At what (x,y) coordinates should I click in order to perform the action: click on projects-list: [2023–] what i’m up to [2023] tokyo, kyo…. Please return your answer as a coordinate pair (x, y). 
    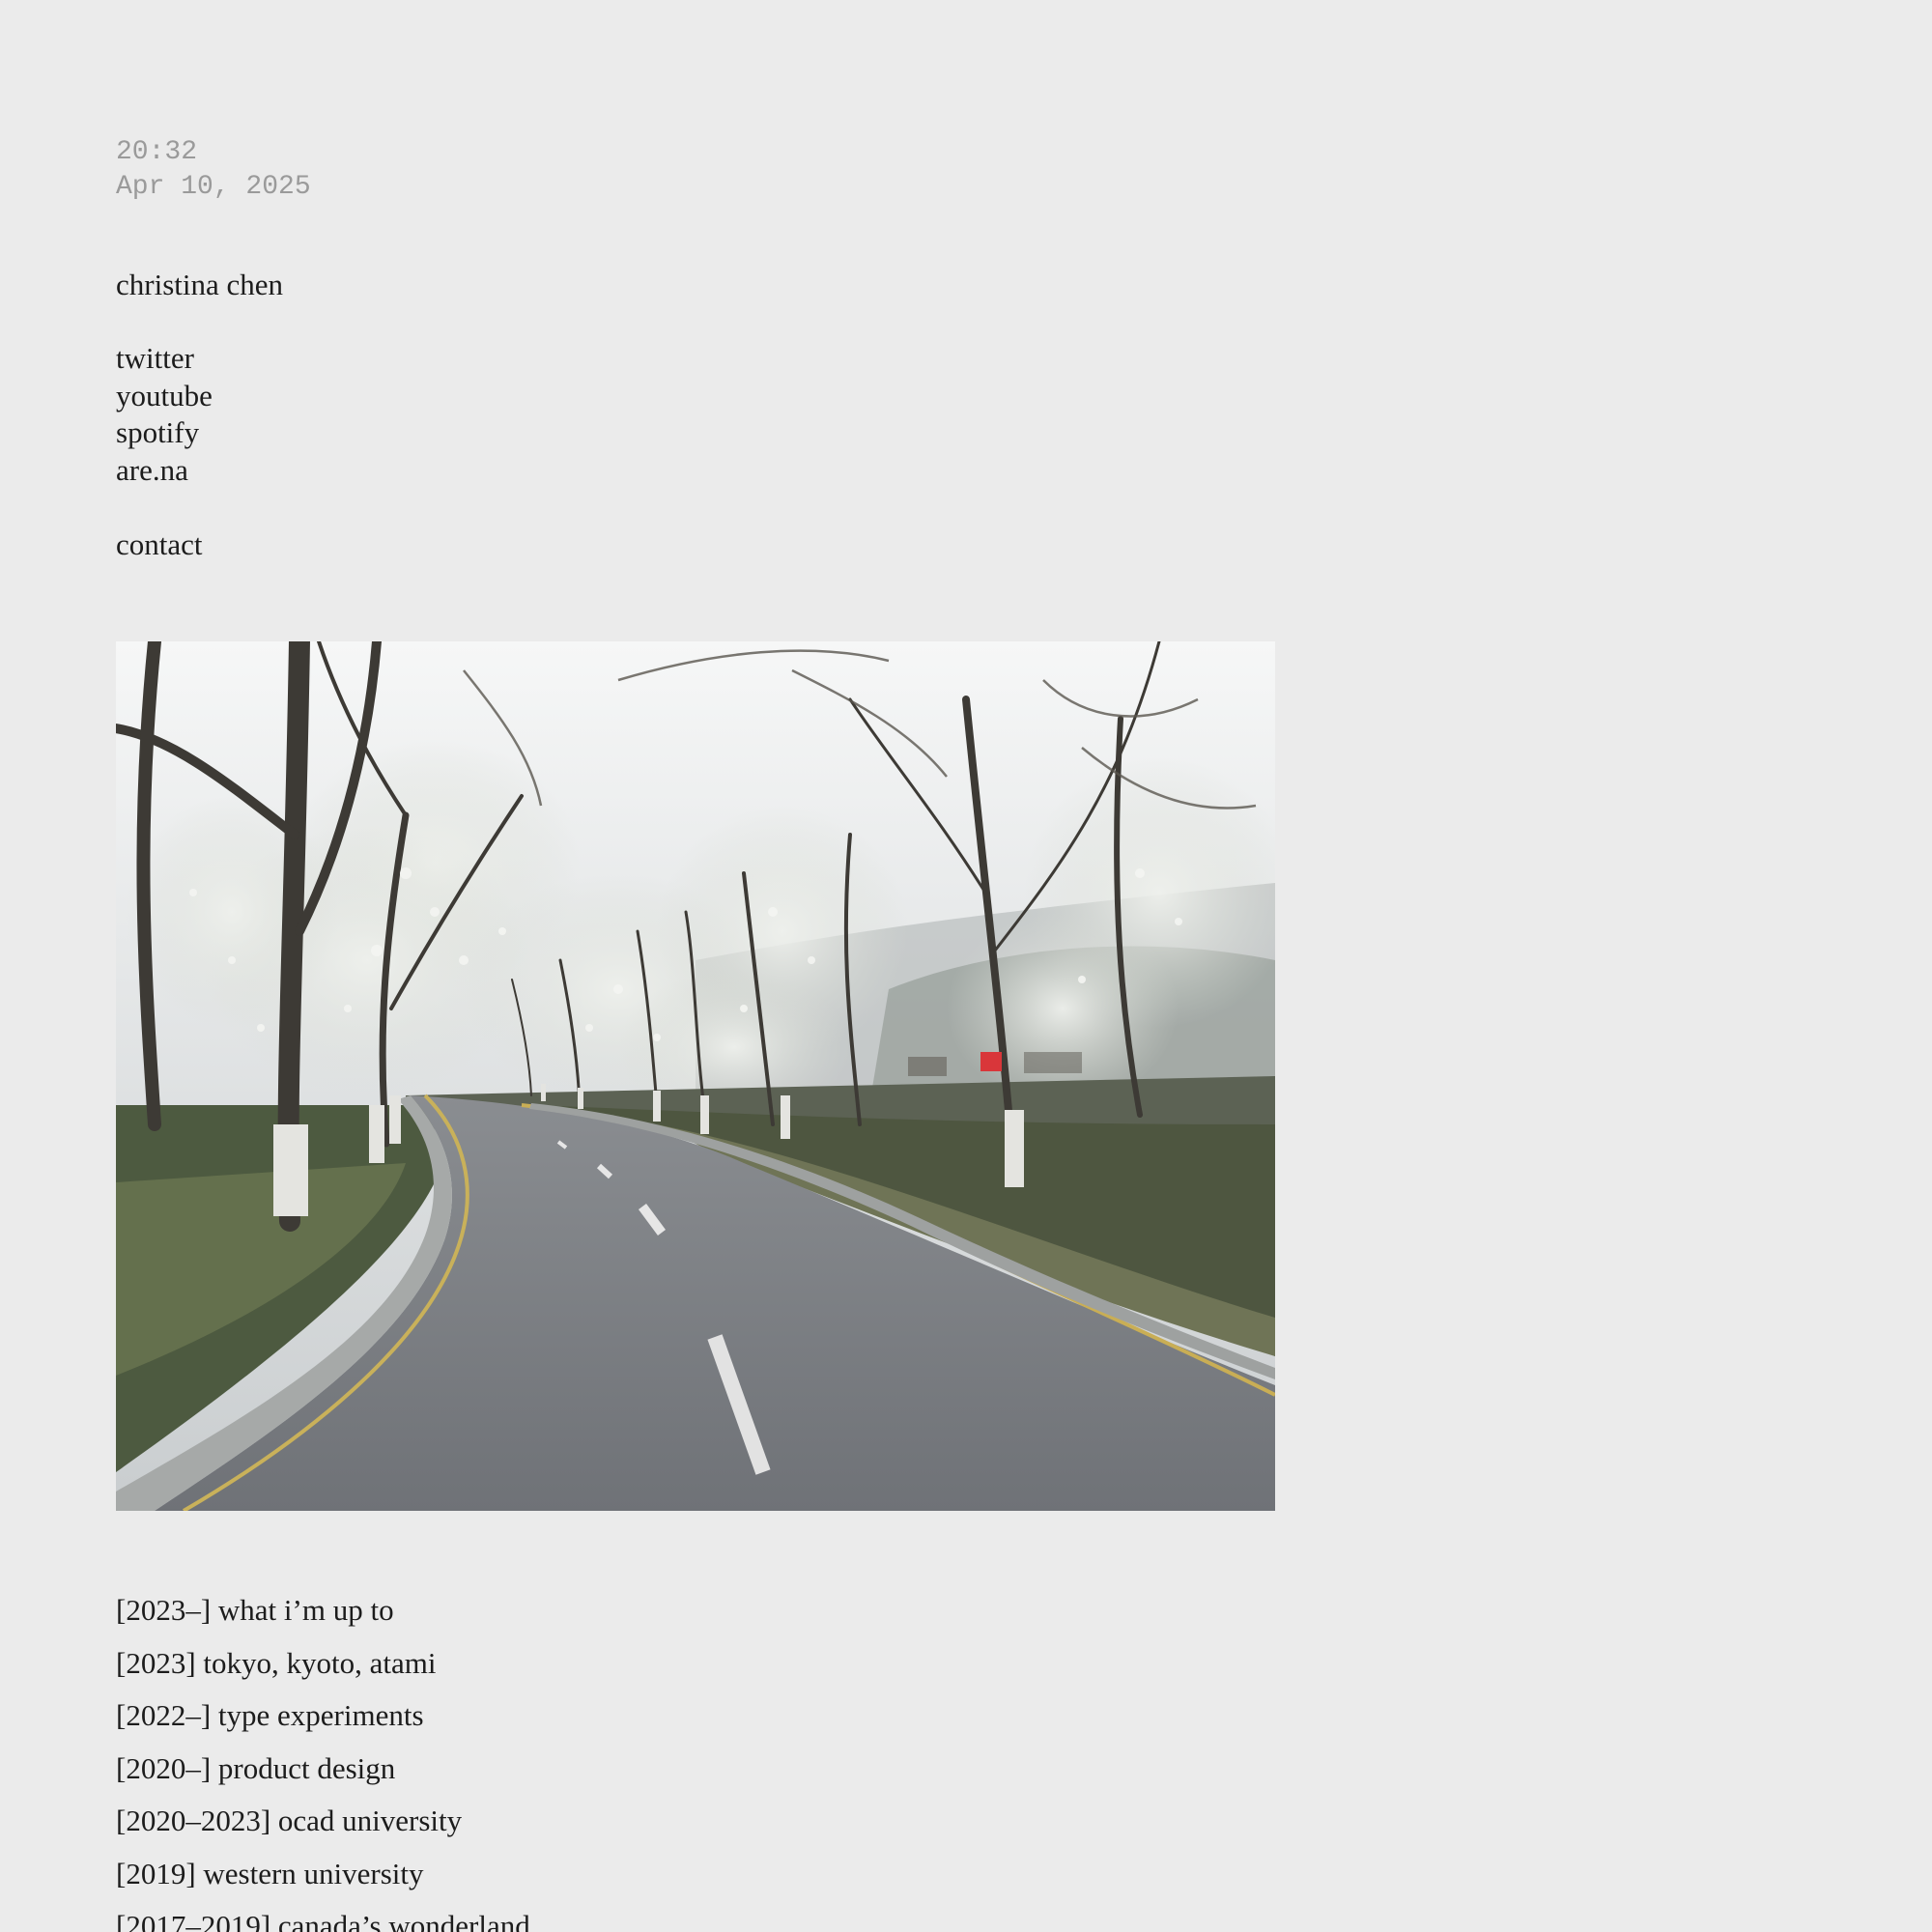
    Looking at the image, I should click on (323, 1758).